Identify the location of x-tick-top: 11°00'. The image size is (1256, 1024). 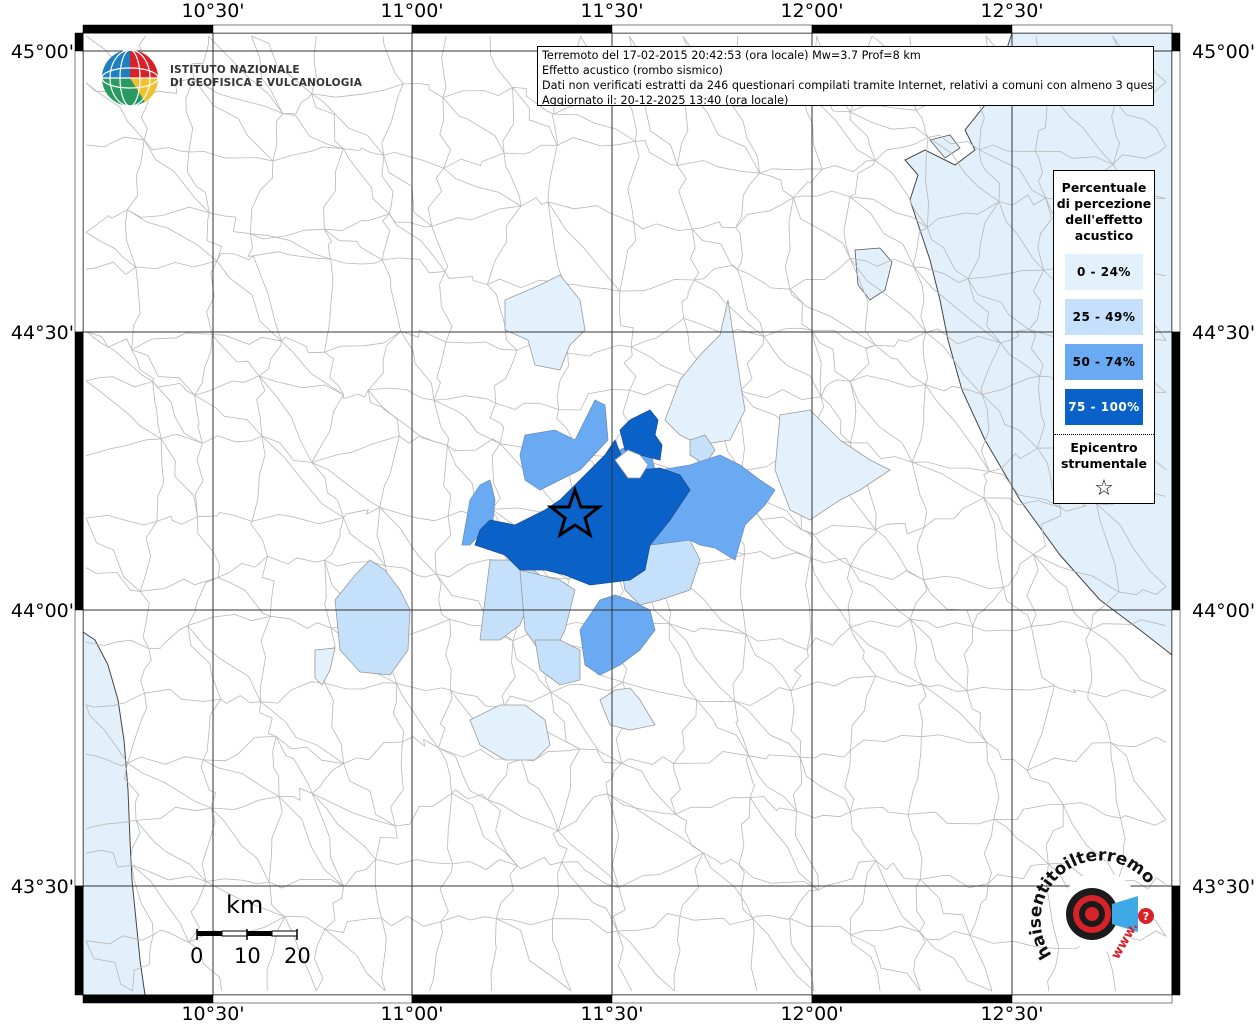
(411, 11).